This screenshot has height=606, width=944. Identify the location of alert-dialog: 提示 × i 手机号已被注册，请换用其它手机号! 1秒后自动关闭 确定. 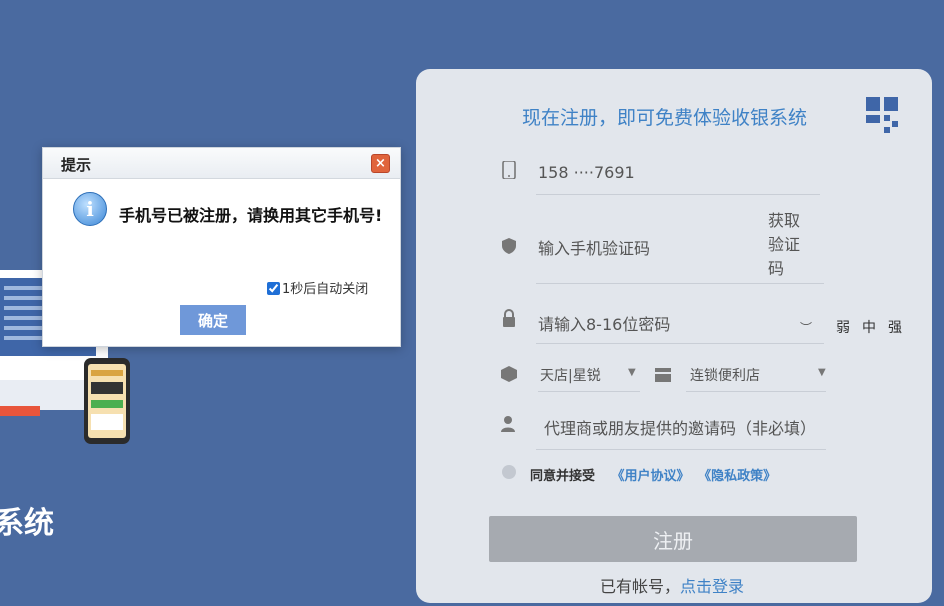
(221, 247).